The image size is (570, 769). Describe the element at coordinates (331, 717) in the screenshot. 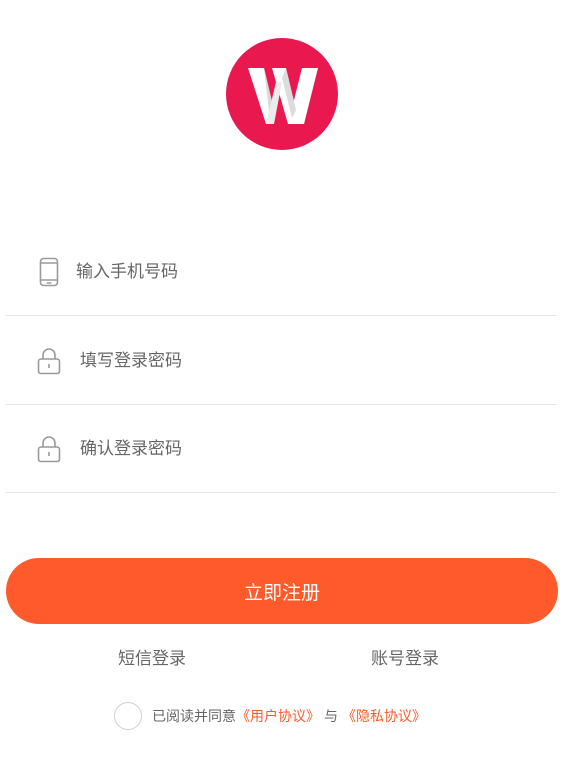

I see `agreement-joiner-text: 与` at that location.